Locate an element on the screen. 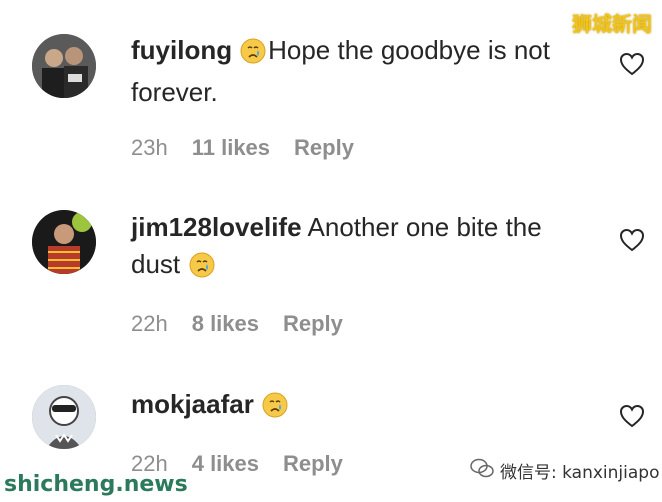  watermark-bottom-right: 微信号: kanxinjiapo is located at coordinates (564, 470).